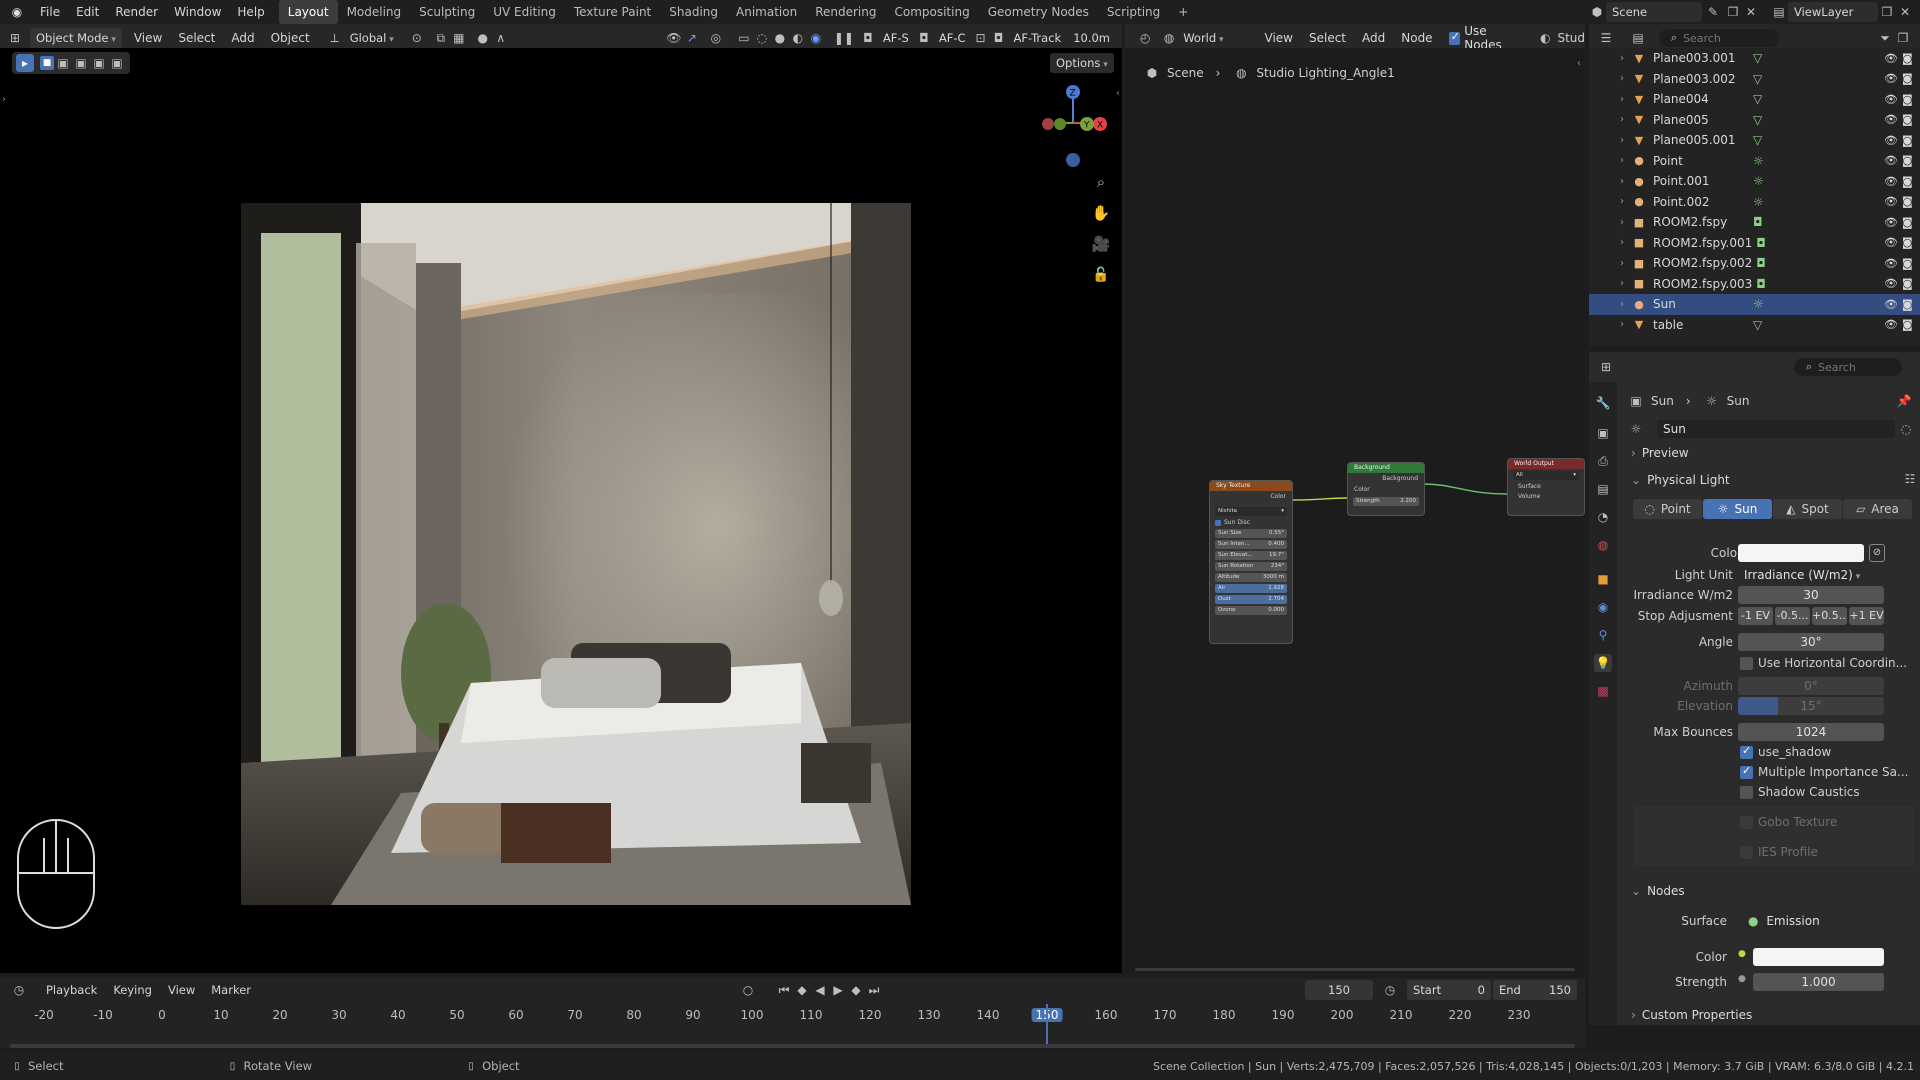 The width and height of the screenshot is (1920, 1080). I want to click on display-mode-icon: ▤, so click(1638, 38).